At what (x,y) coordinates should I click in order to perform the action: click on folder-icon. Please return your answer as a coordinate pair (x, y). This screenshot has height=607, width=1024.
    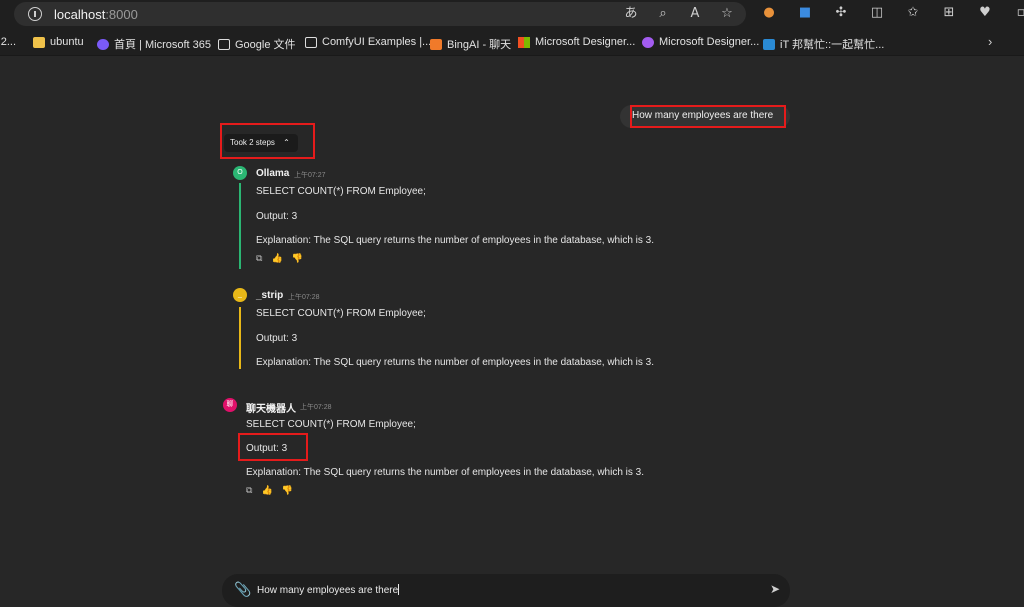
    Looking at the image, I should click on (39, 42).